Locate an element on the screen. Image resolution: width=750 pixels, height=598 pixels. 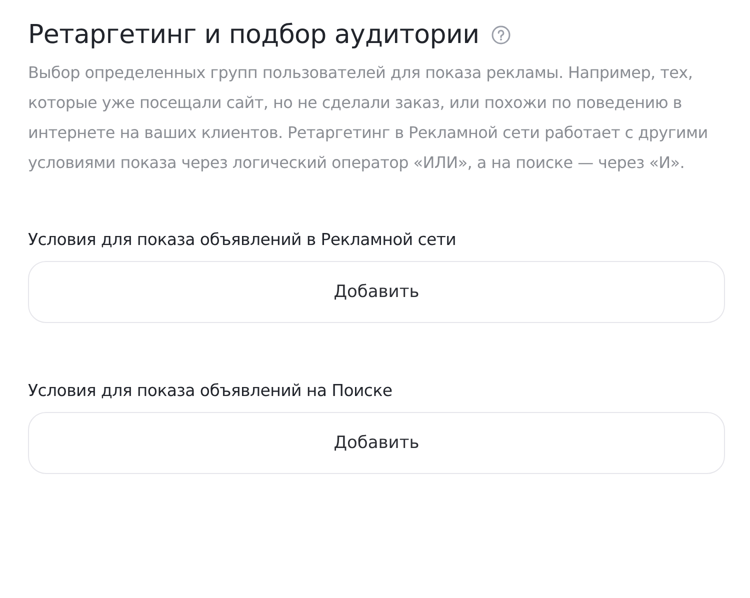
section-label: Условия для показа объявлений в Рекламной сети is located at coordinates (243, 239).